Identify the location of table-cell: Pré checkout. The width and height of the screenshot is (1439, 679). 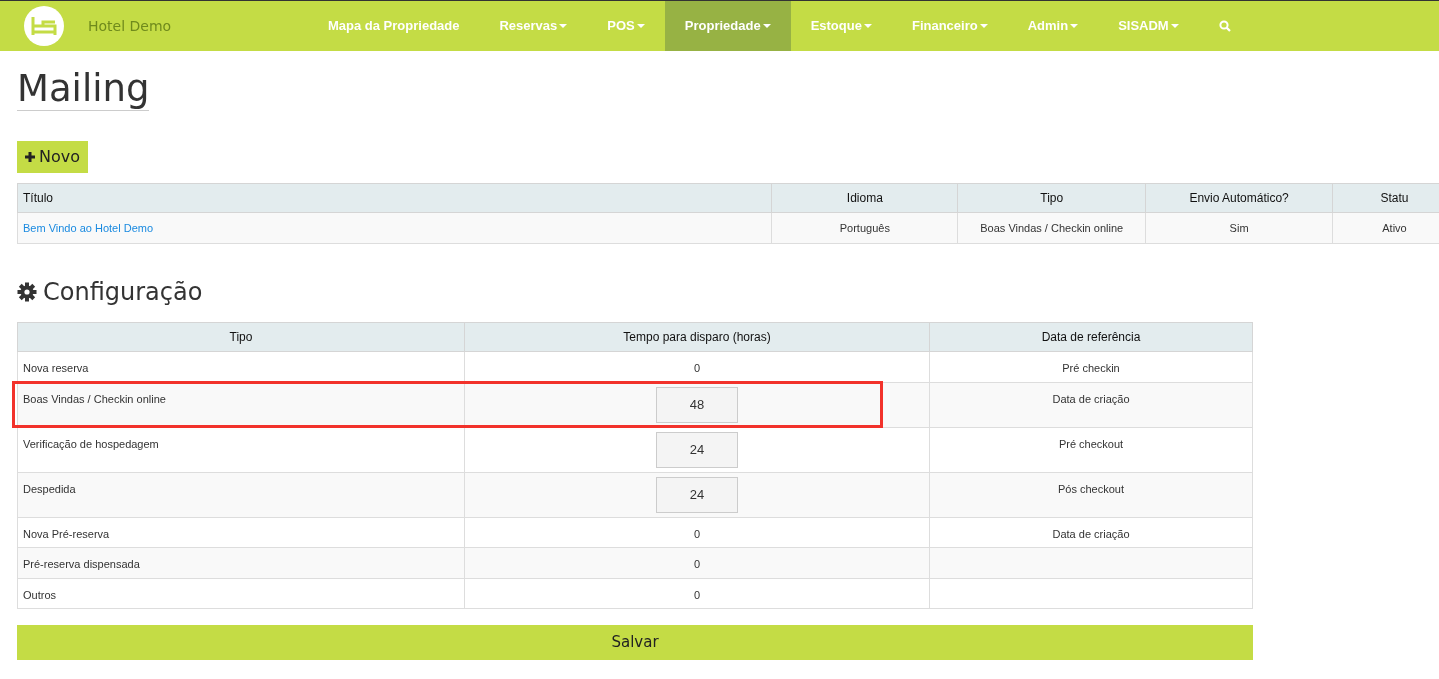
(1091, 450).